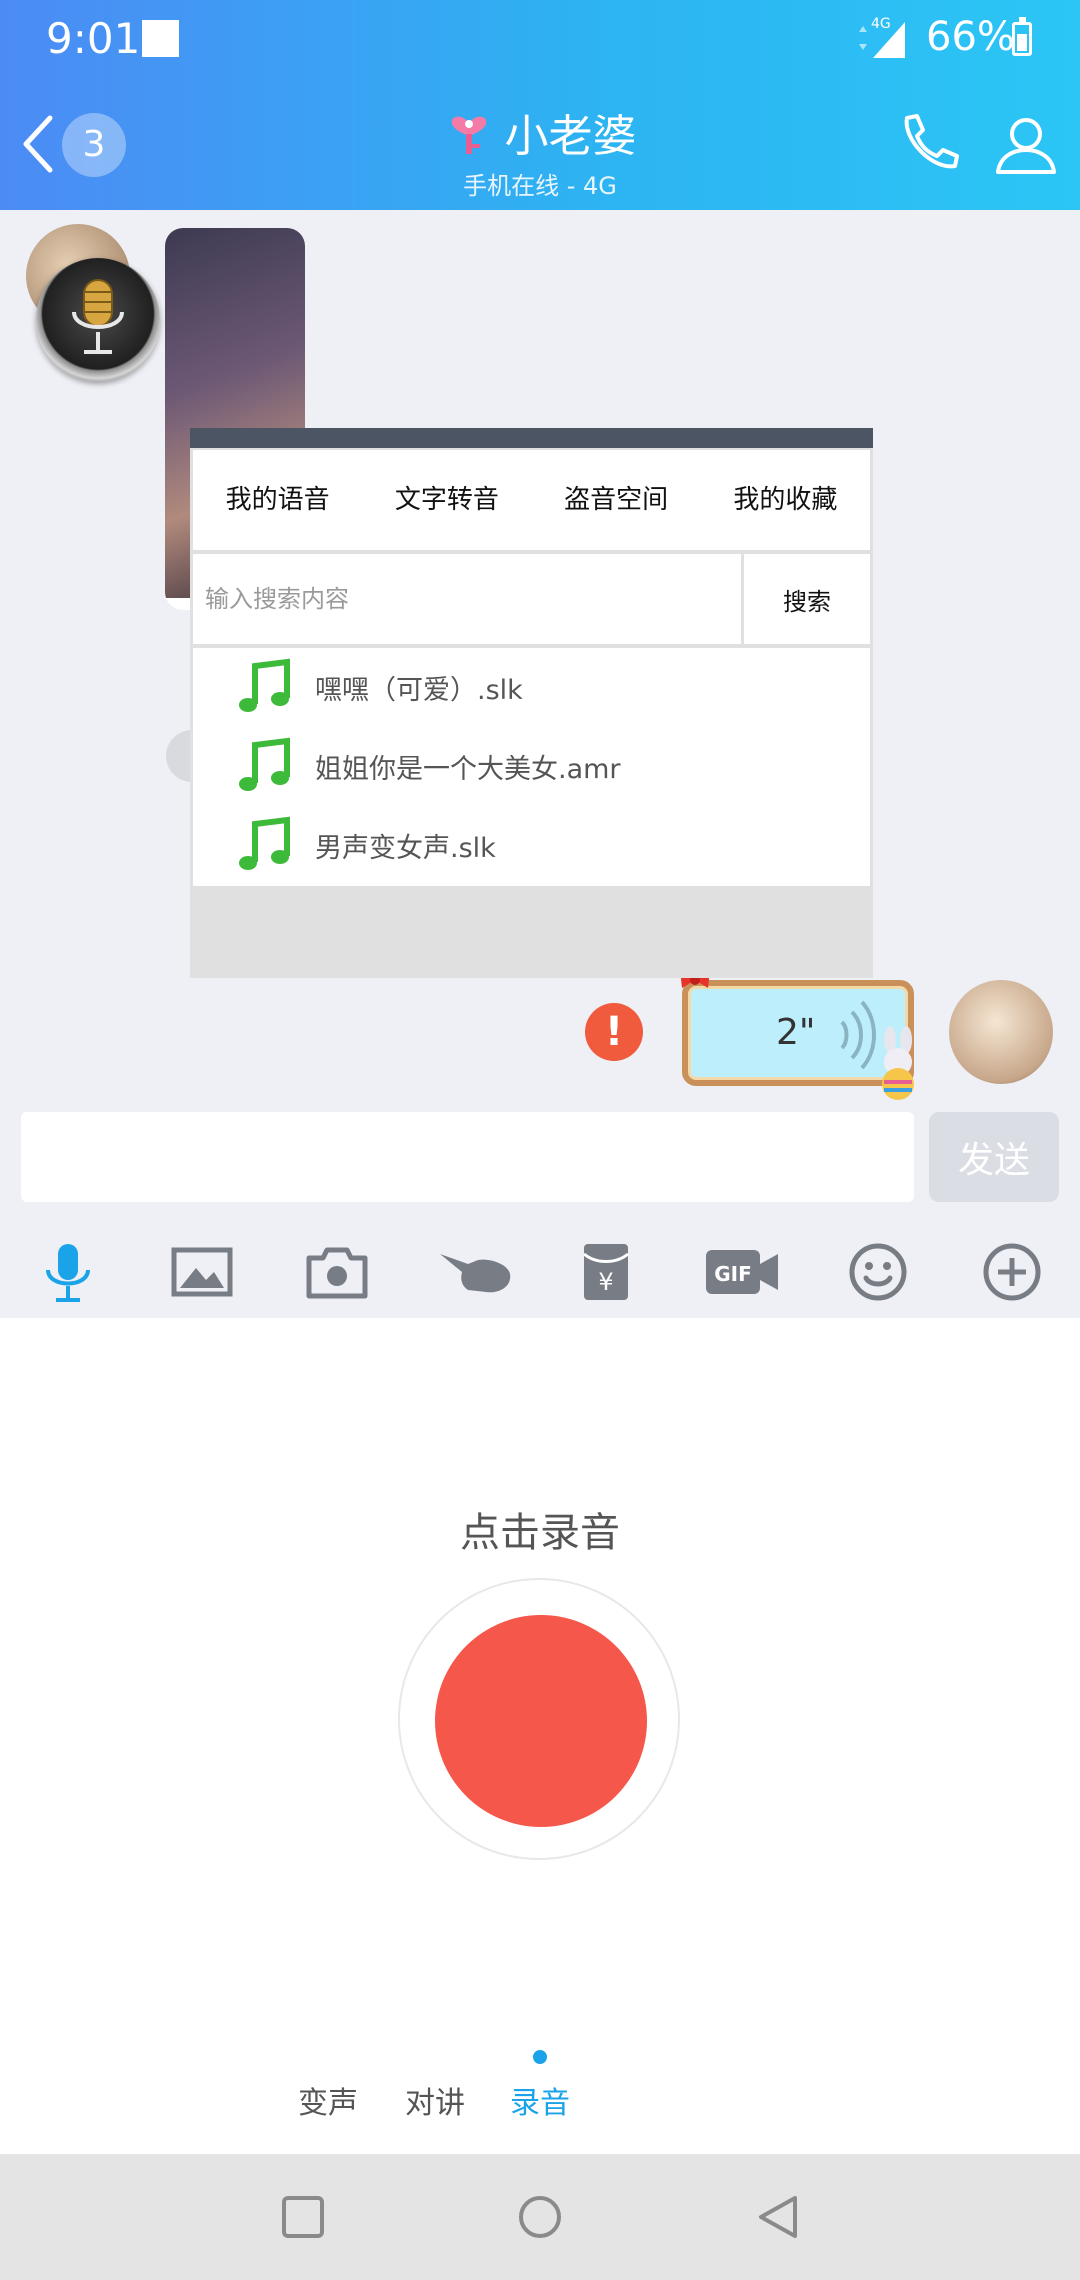  Describe the element at coordinates (93, 38) in the screenshot. I see `status-time: 9:01` at that location.